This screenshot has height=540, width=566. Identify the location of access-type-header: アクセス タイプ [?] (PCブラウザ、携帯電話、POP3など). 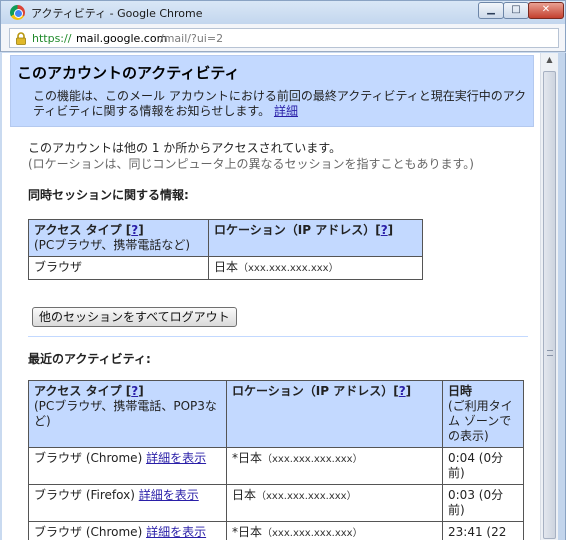
(127, 414).